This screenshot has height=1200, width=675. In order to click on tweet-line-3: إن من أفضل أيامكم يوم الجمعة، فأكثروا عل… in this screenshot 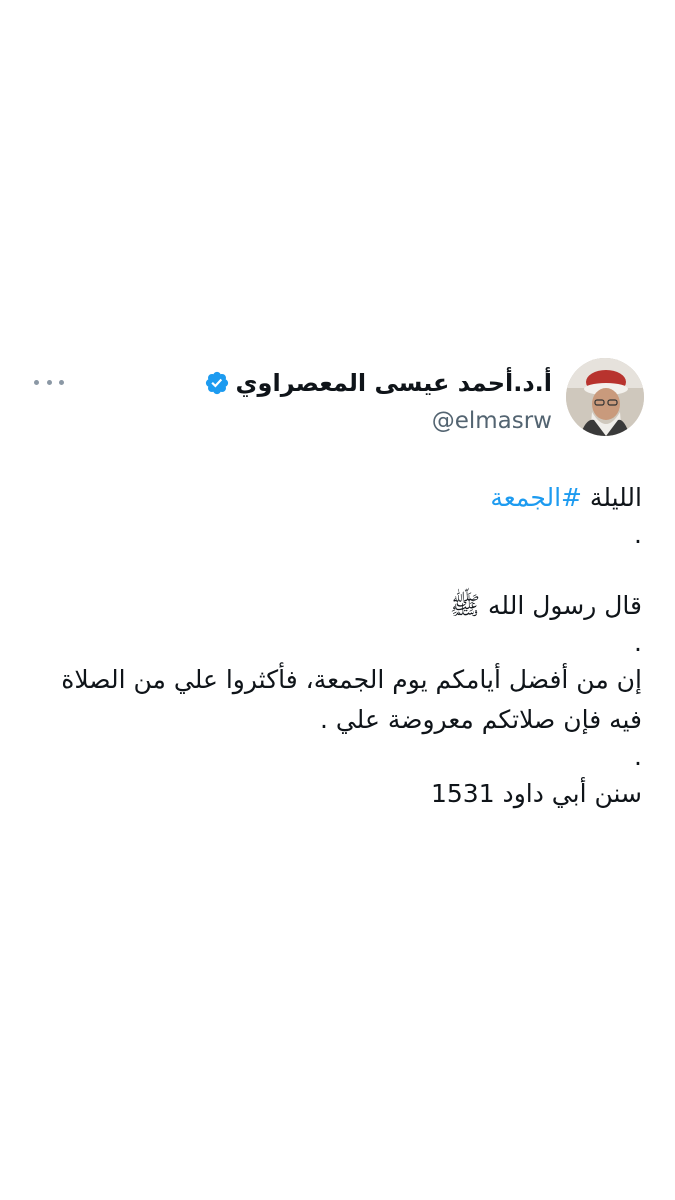, I will do `click(351, 679)`.